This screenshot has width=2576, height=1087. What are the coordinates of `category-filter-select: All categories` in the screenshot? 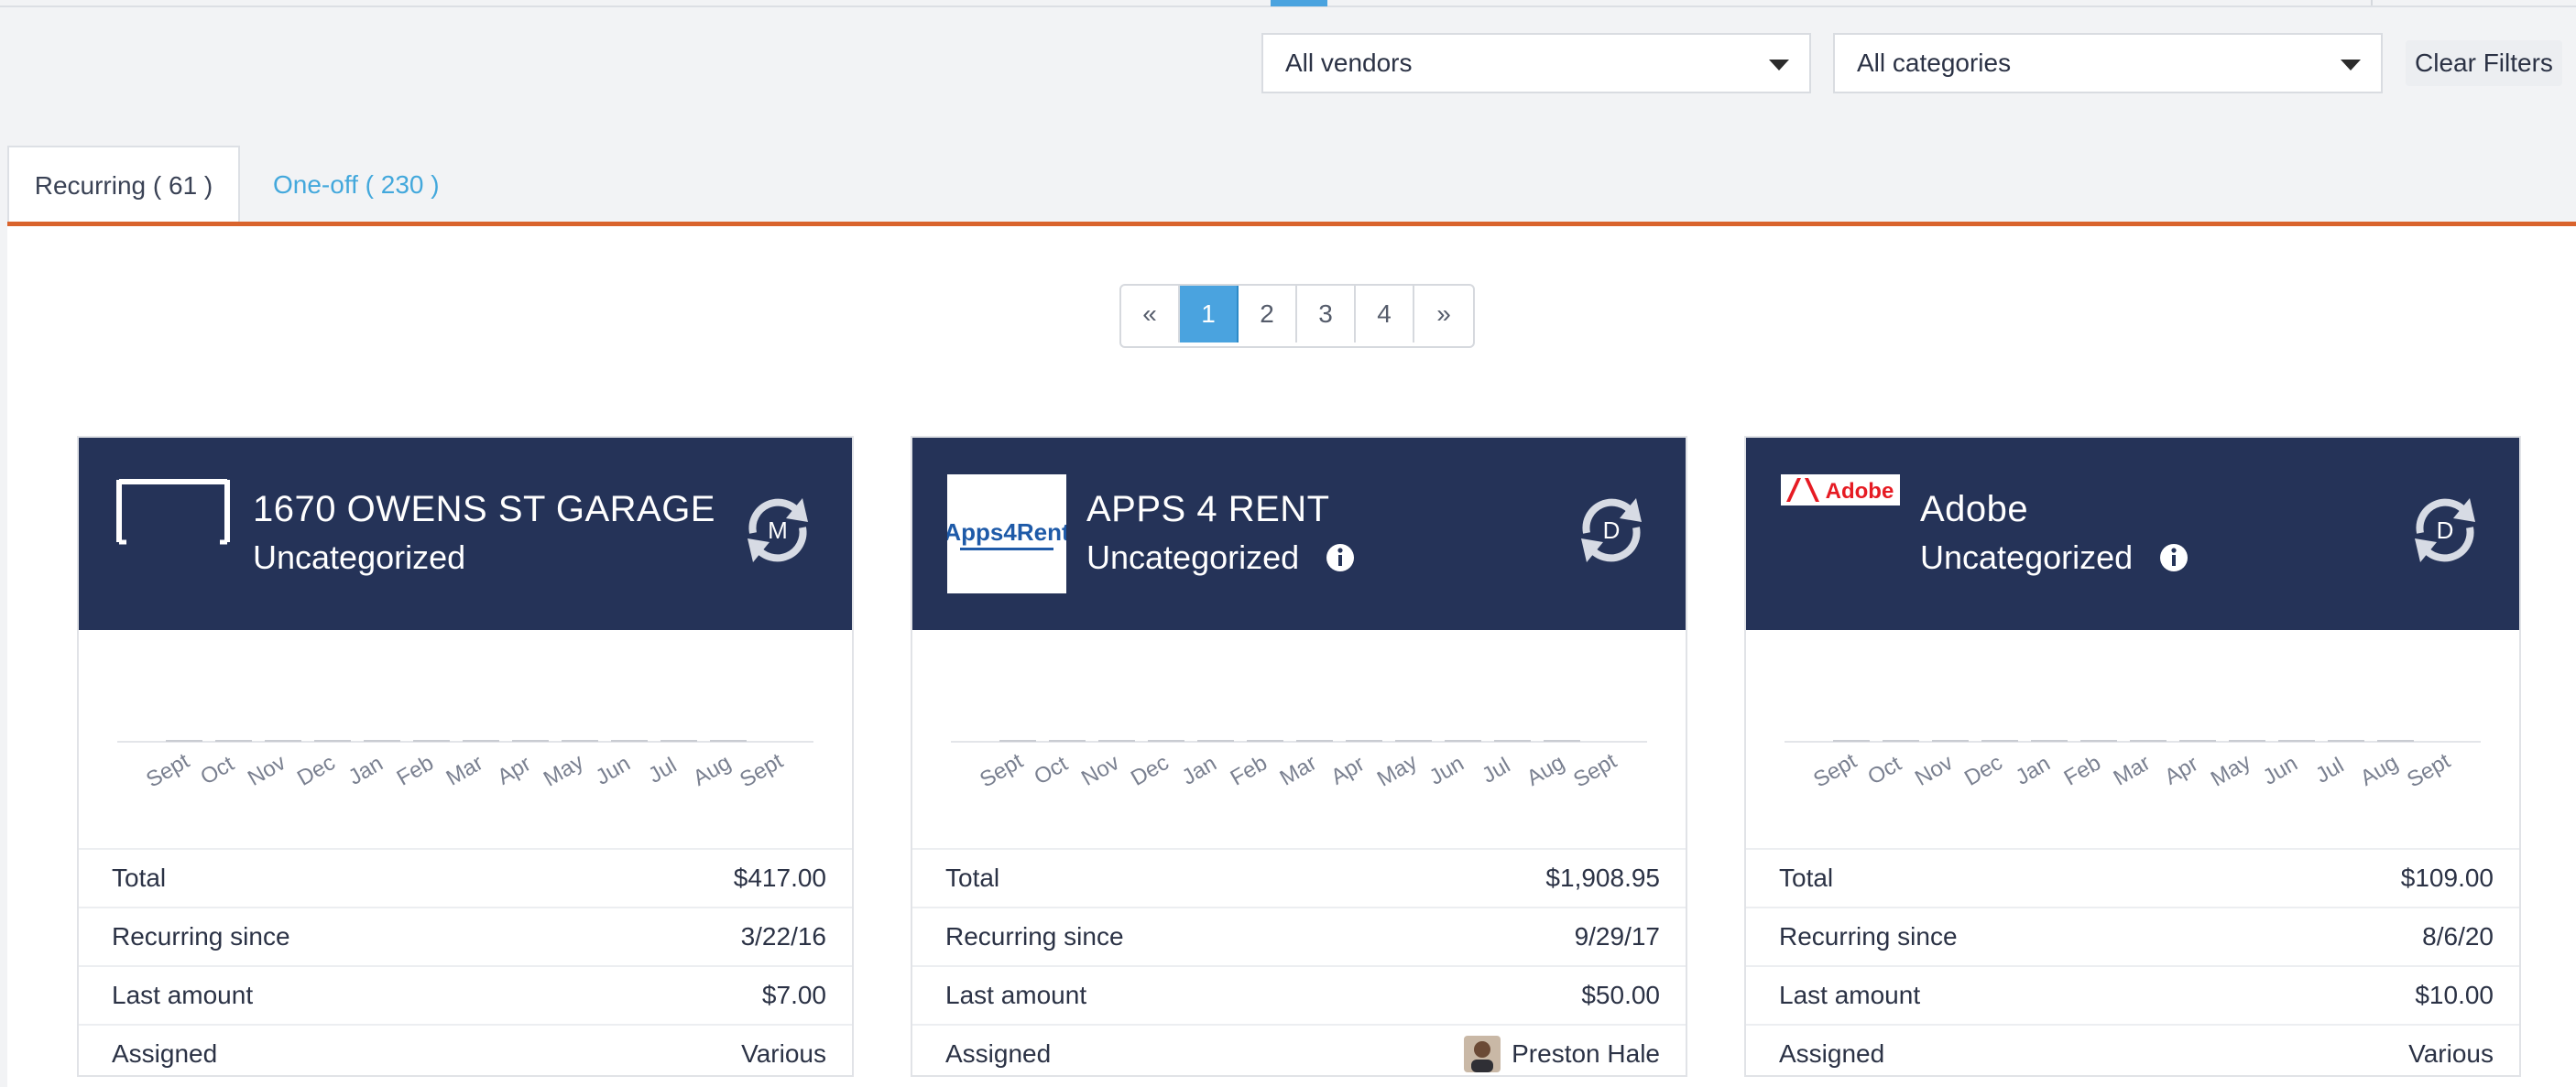 It's located at (2108, 63).